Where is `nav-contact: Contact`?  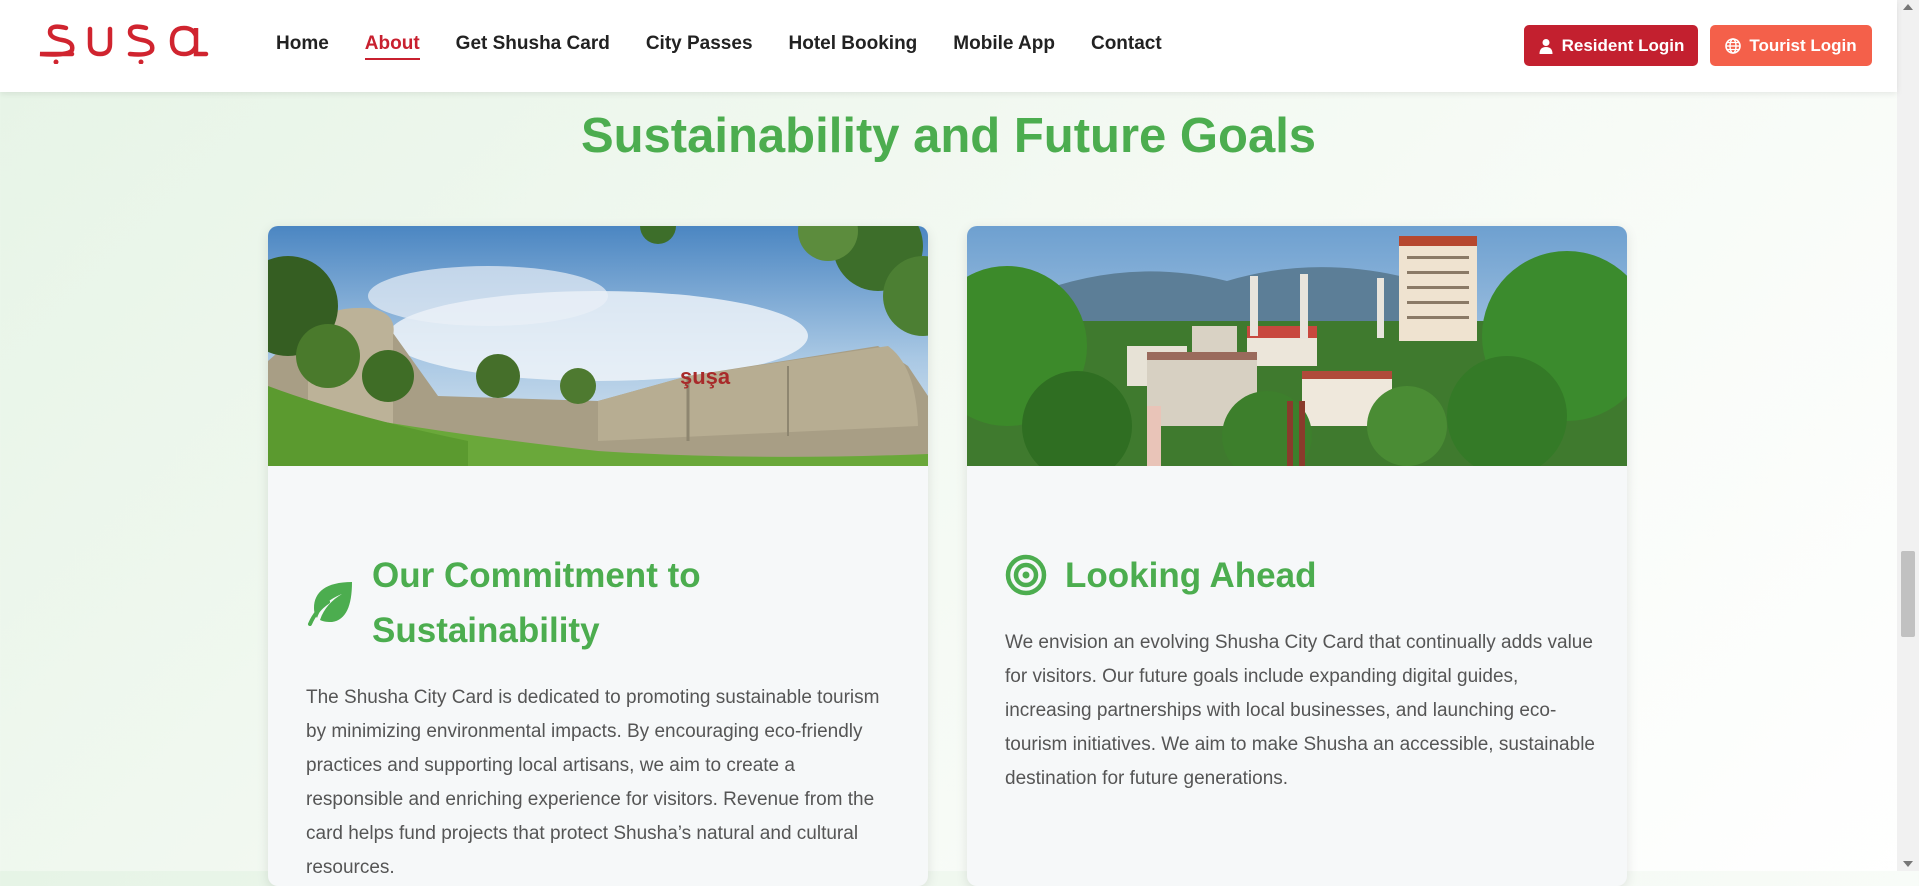 nav-contact: Contact is located at coordinates (1126, 46).